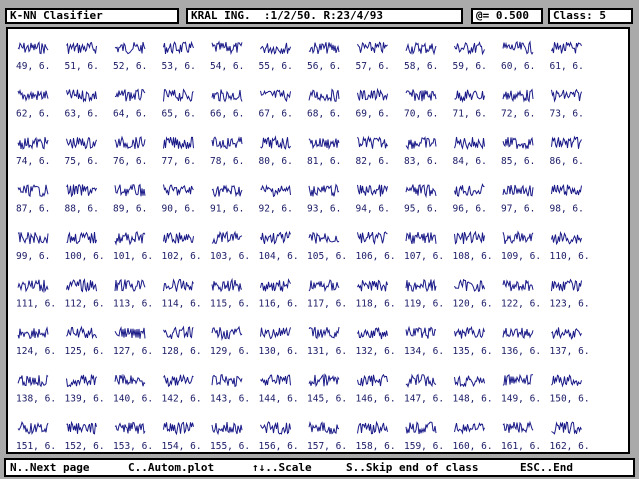 The image size is (639, 479). I want to click on sample-label: 108, 6., so click(473, 256).